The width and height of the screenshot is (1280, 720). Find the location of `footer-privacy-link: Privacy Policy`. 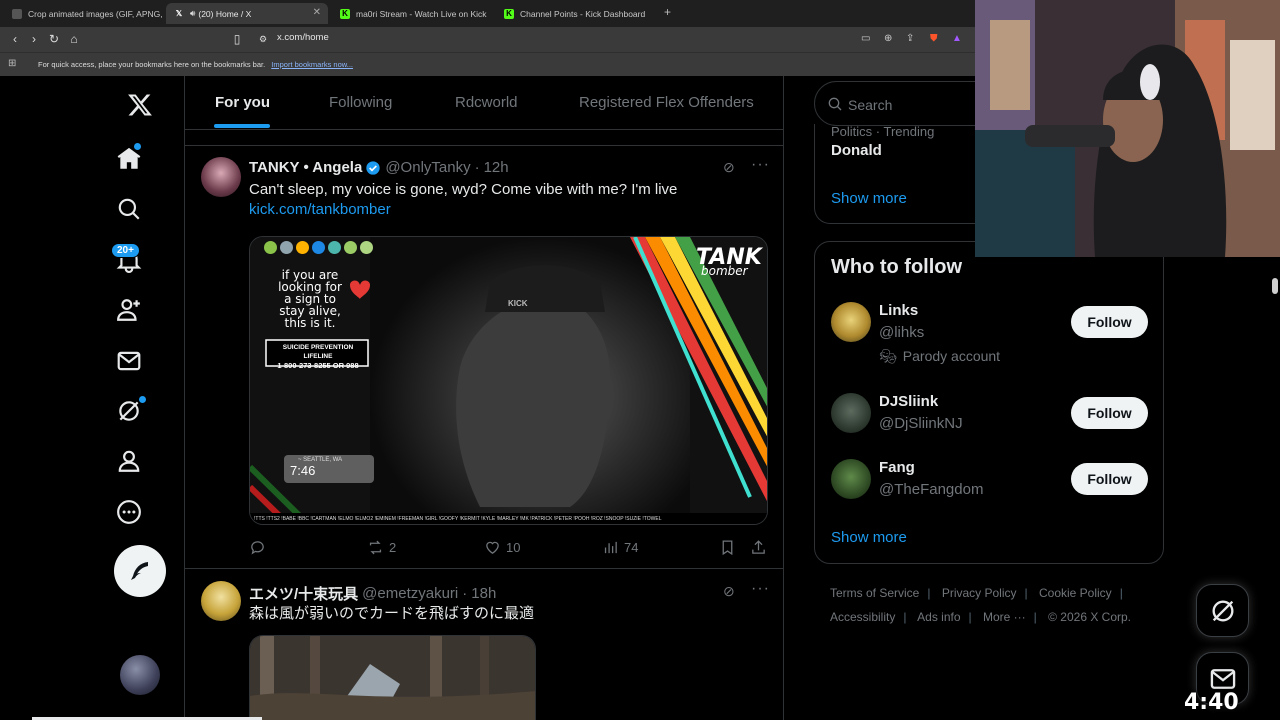

footer-privacy-link: Privacy Policy is located at coordinates (979, 593).